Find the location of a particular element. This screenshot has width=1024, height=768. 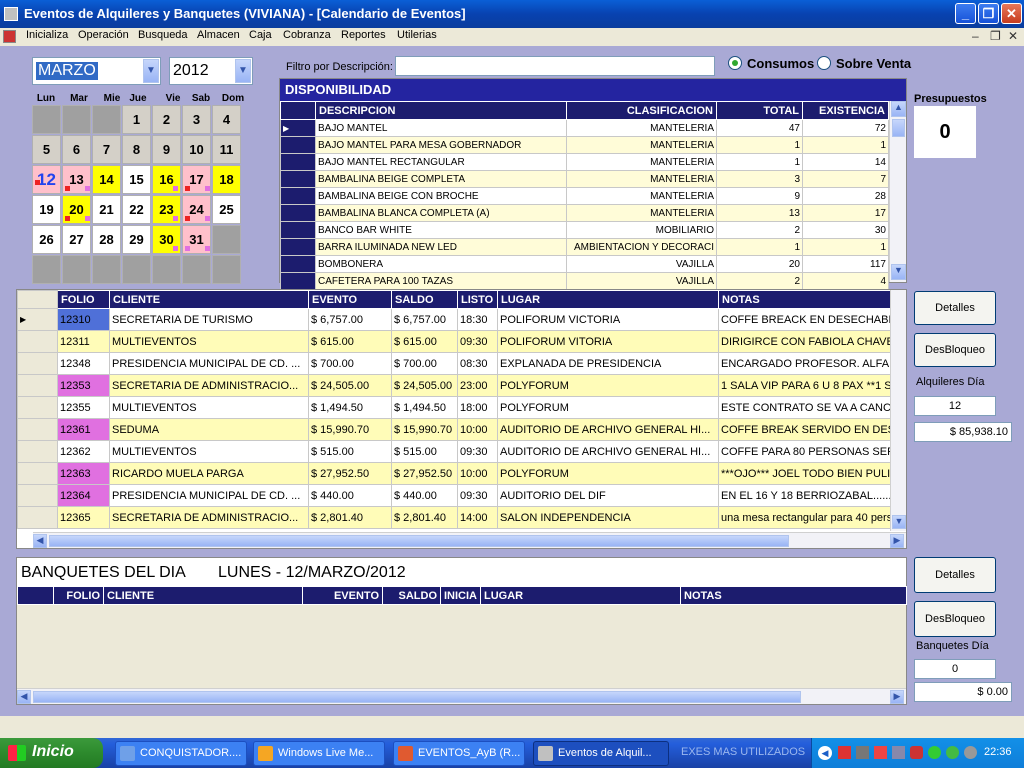

table-row: BAMBALINA BEIGE CON BROCHE MANTELERIA 9 28 is located at coordinates (584, 196).